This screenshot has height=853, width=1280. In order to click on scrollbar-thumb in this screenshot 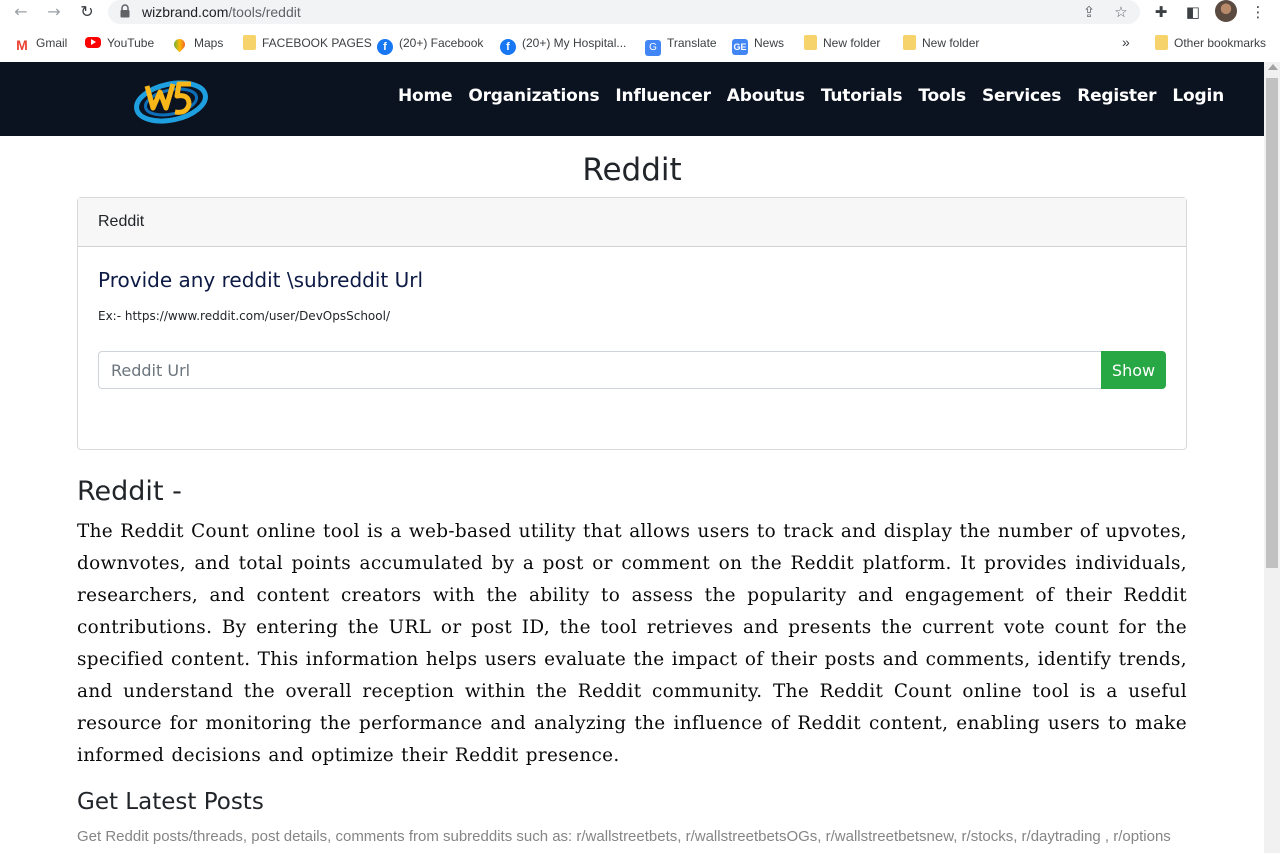, I will do `click(1272, 323)`.